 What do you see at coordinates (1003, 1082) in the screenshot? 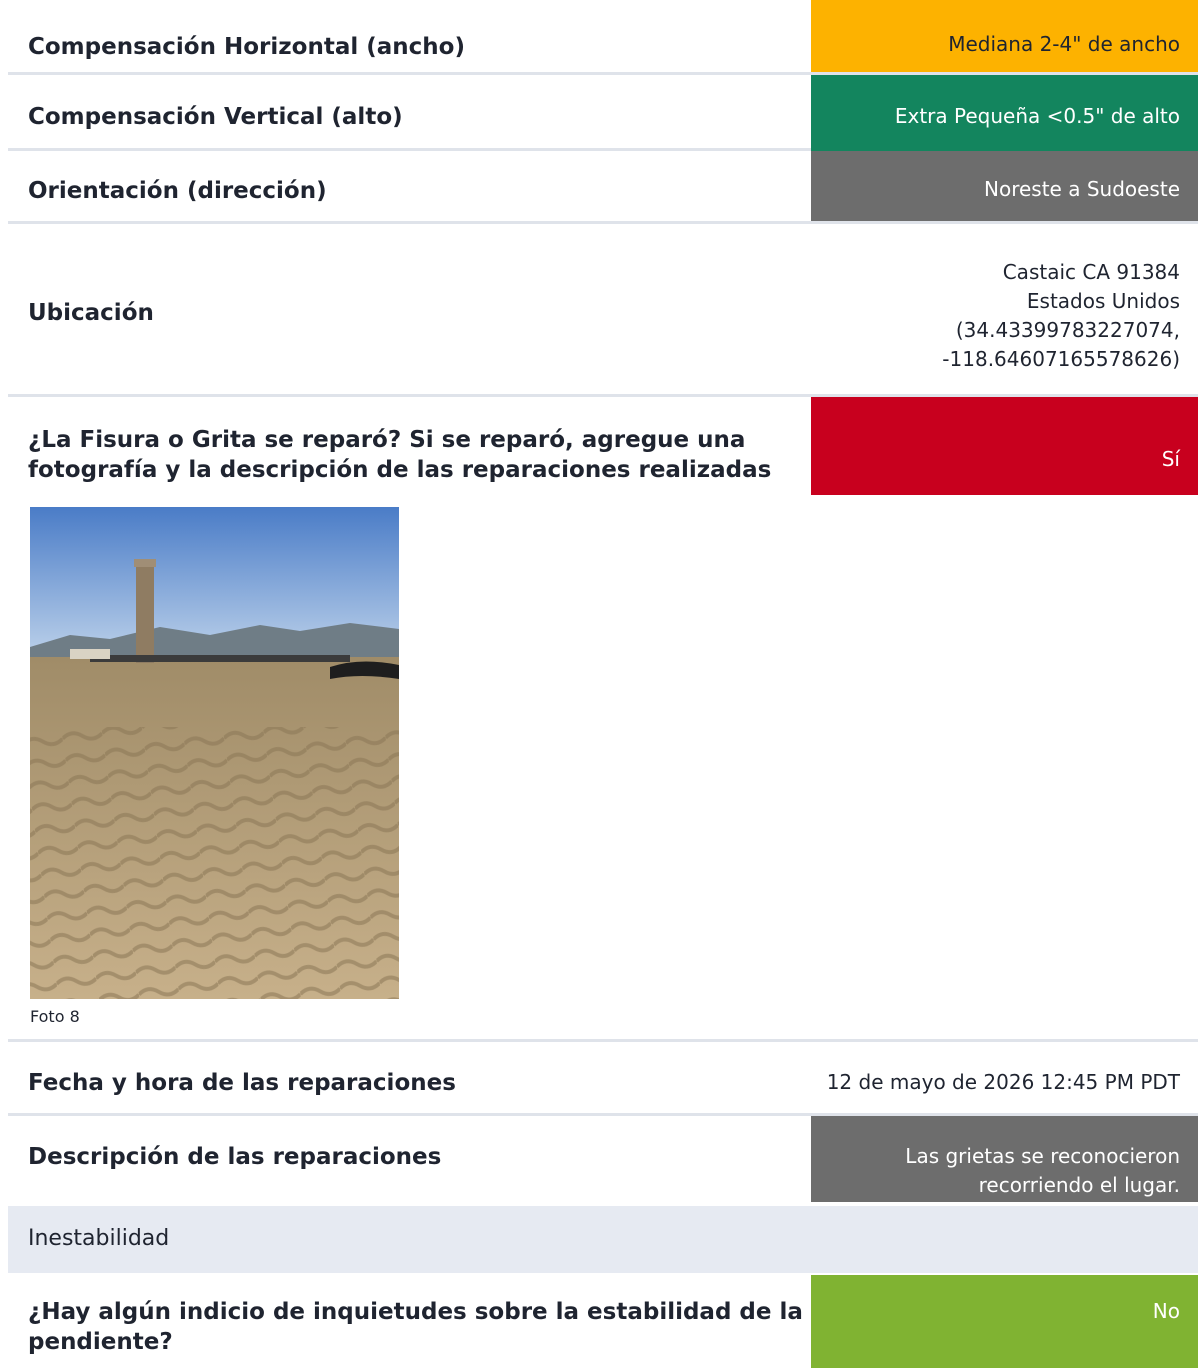
I see `field-value: 12 de mayo de 2026 12:45 PM PDT` at bounding box center [1003, 1082].